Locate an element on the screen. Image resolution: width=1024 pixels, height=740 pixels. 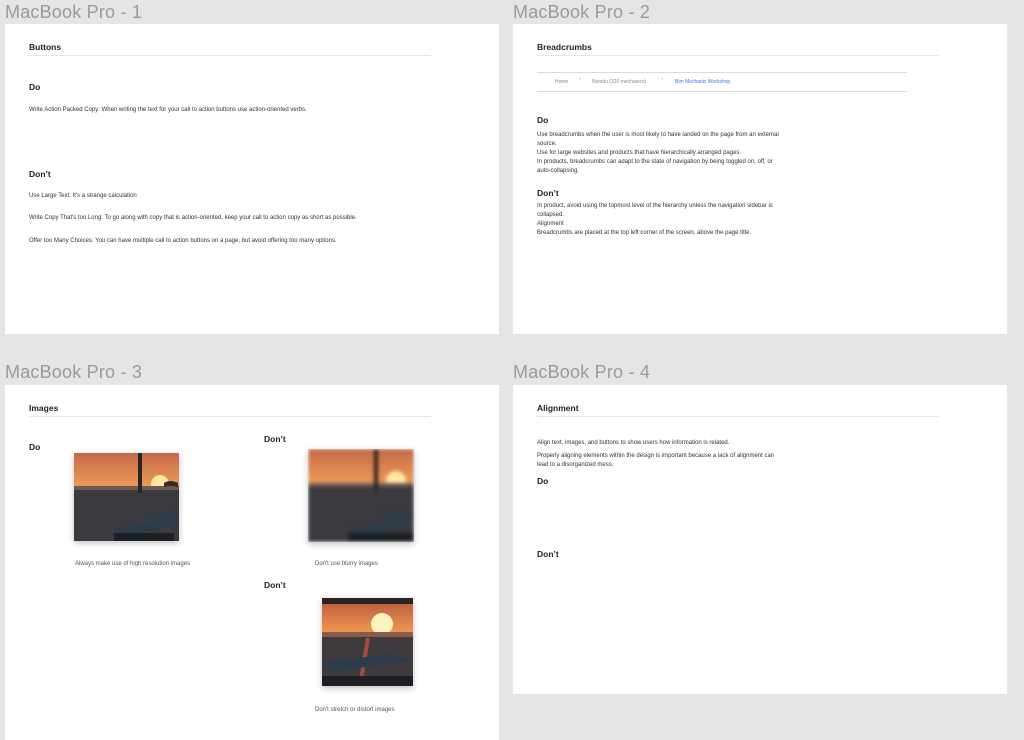
do-line: auto-collapsing. is located at coordinates (558, 171).